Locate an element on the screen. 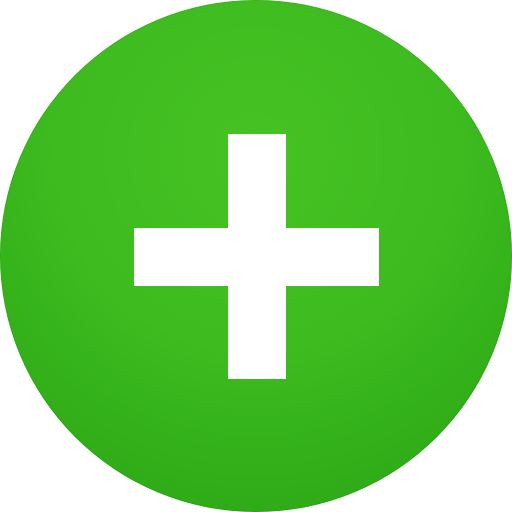 This screenshot has height=512, width=512. plus-vertical-bar is located at coordinates (257, 256).